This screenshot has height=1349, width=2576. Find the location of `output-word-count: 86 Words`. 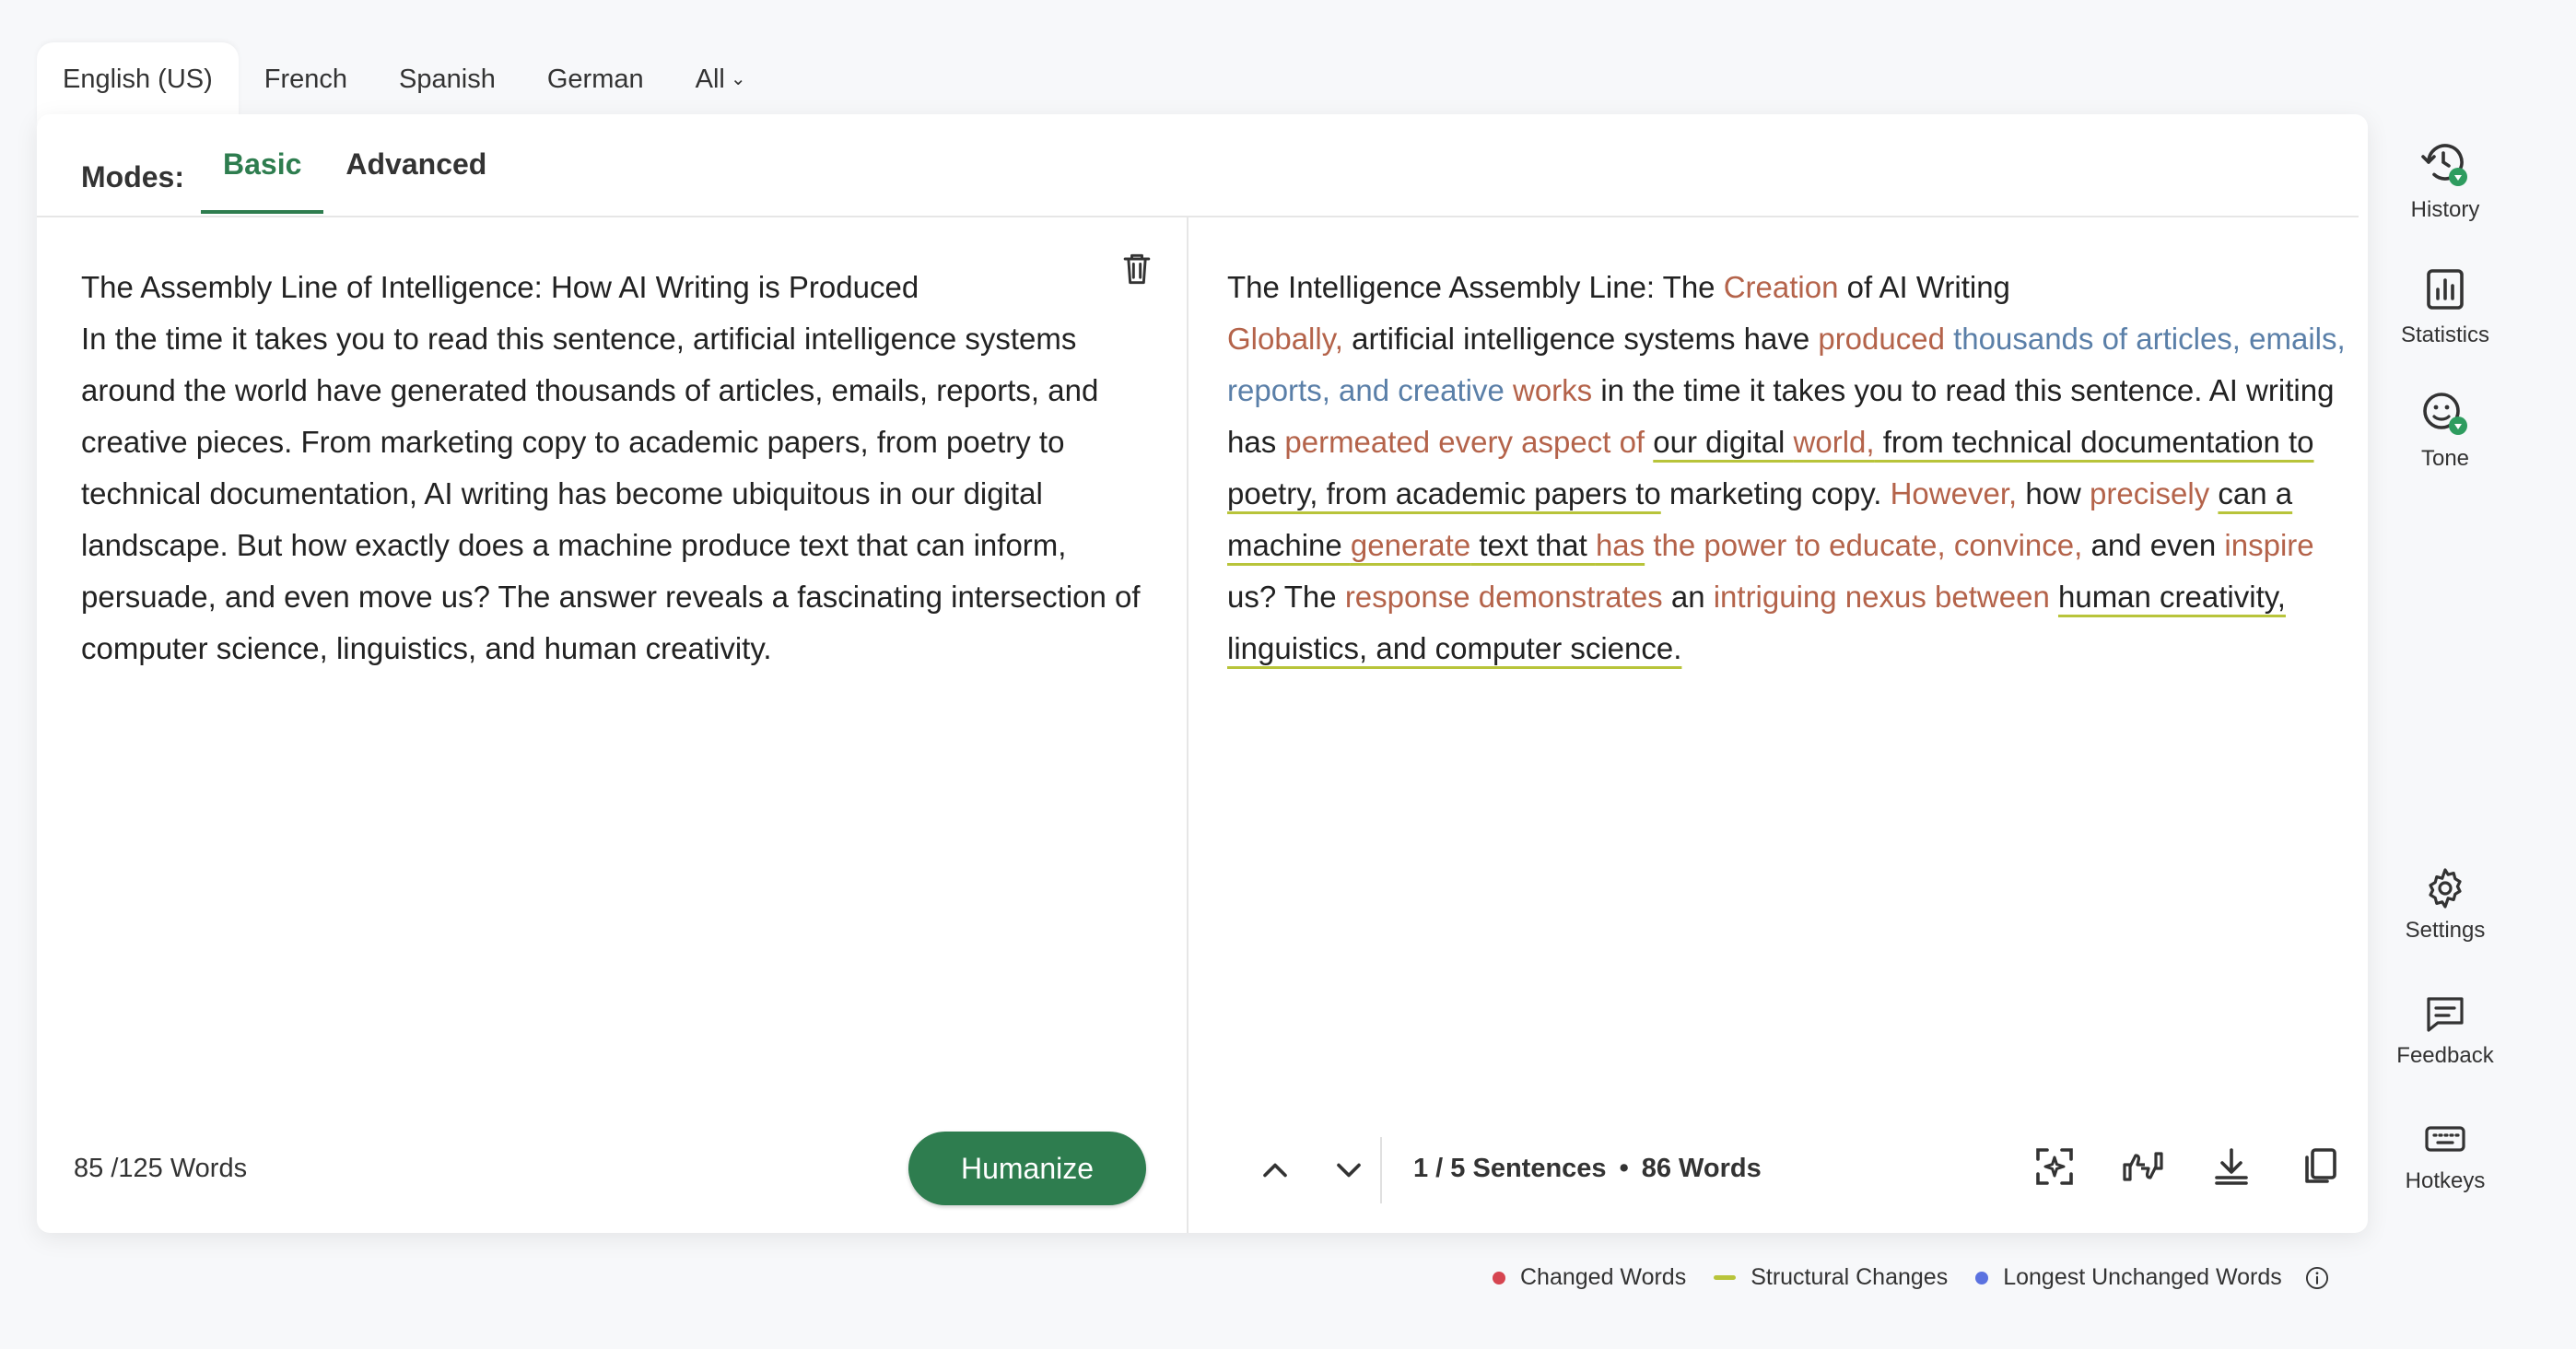

output-word-count: 86 Words is located at coordinates (1701, 1169).